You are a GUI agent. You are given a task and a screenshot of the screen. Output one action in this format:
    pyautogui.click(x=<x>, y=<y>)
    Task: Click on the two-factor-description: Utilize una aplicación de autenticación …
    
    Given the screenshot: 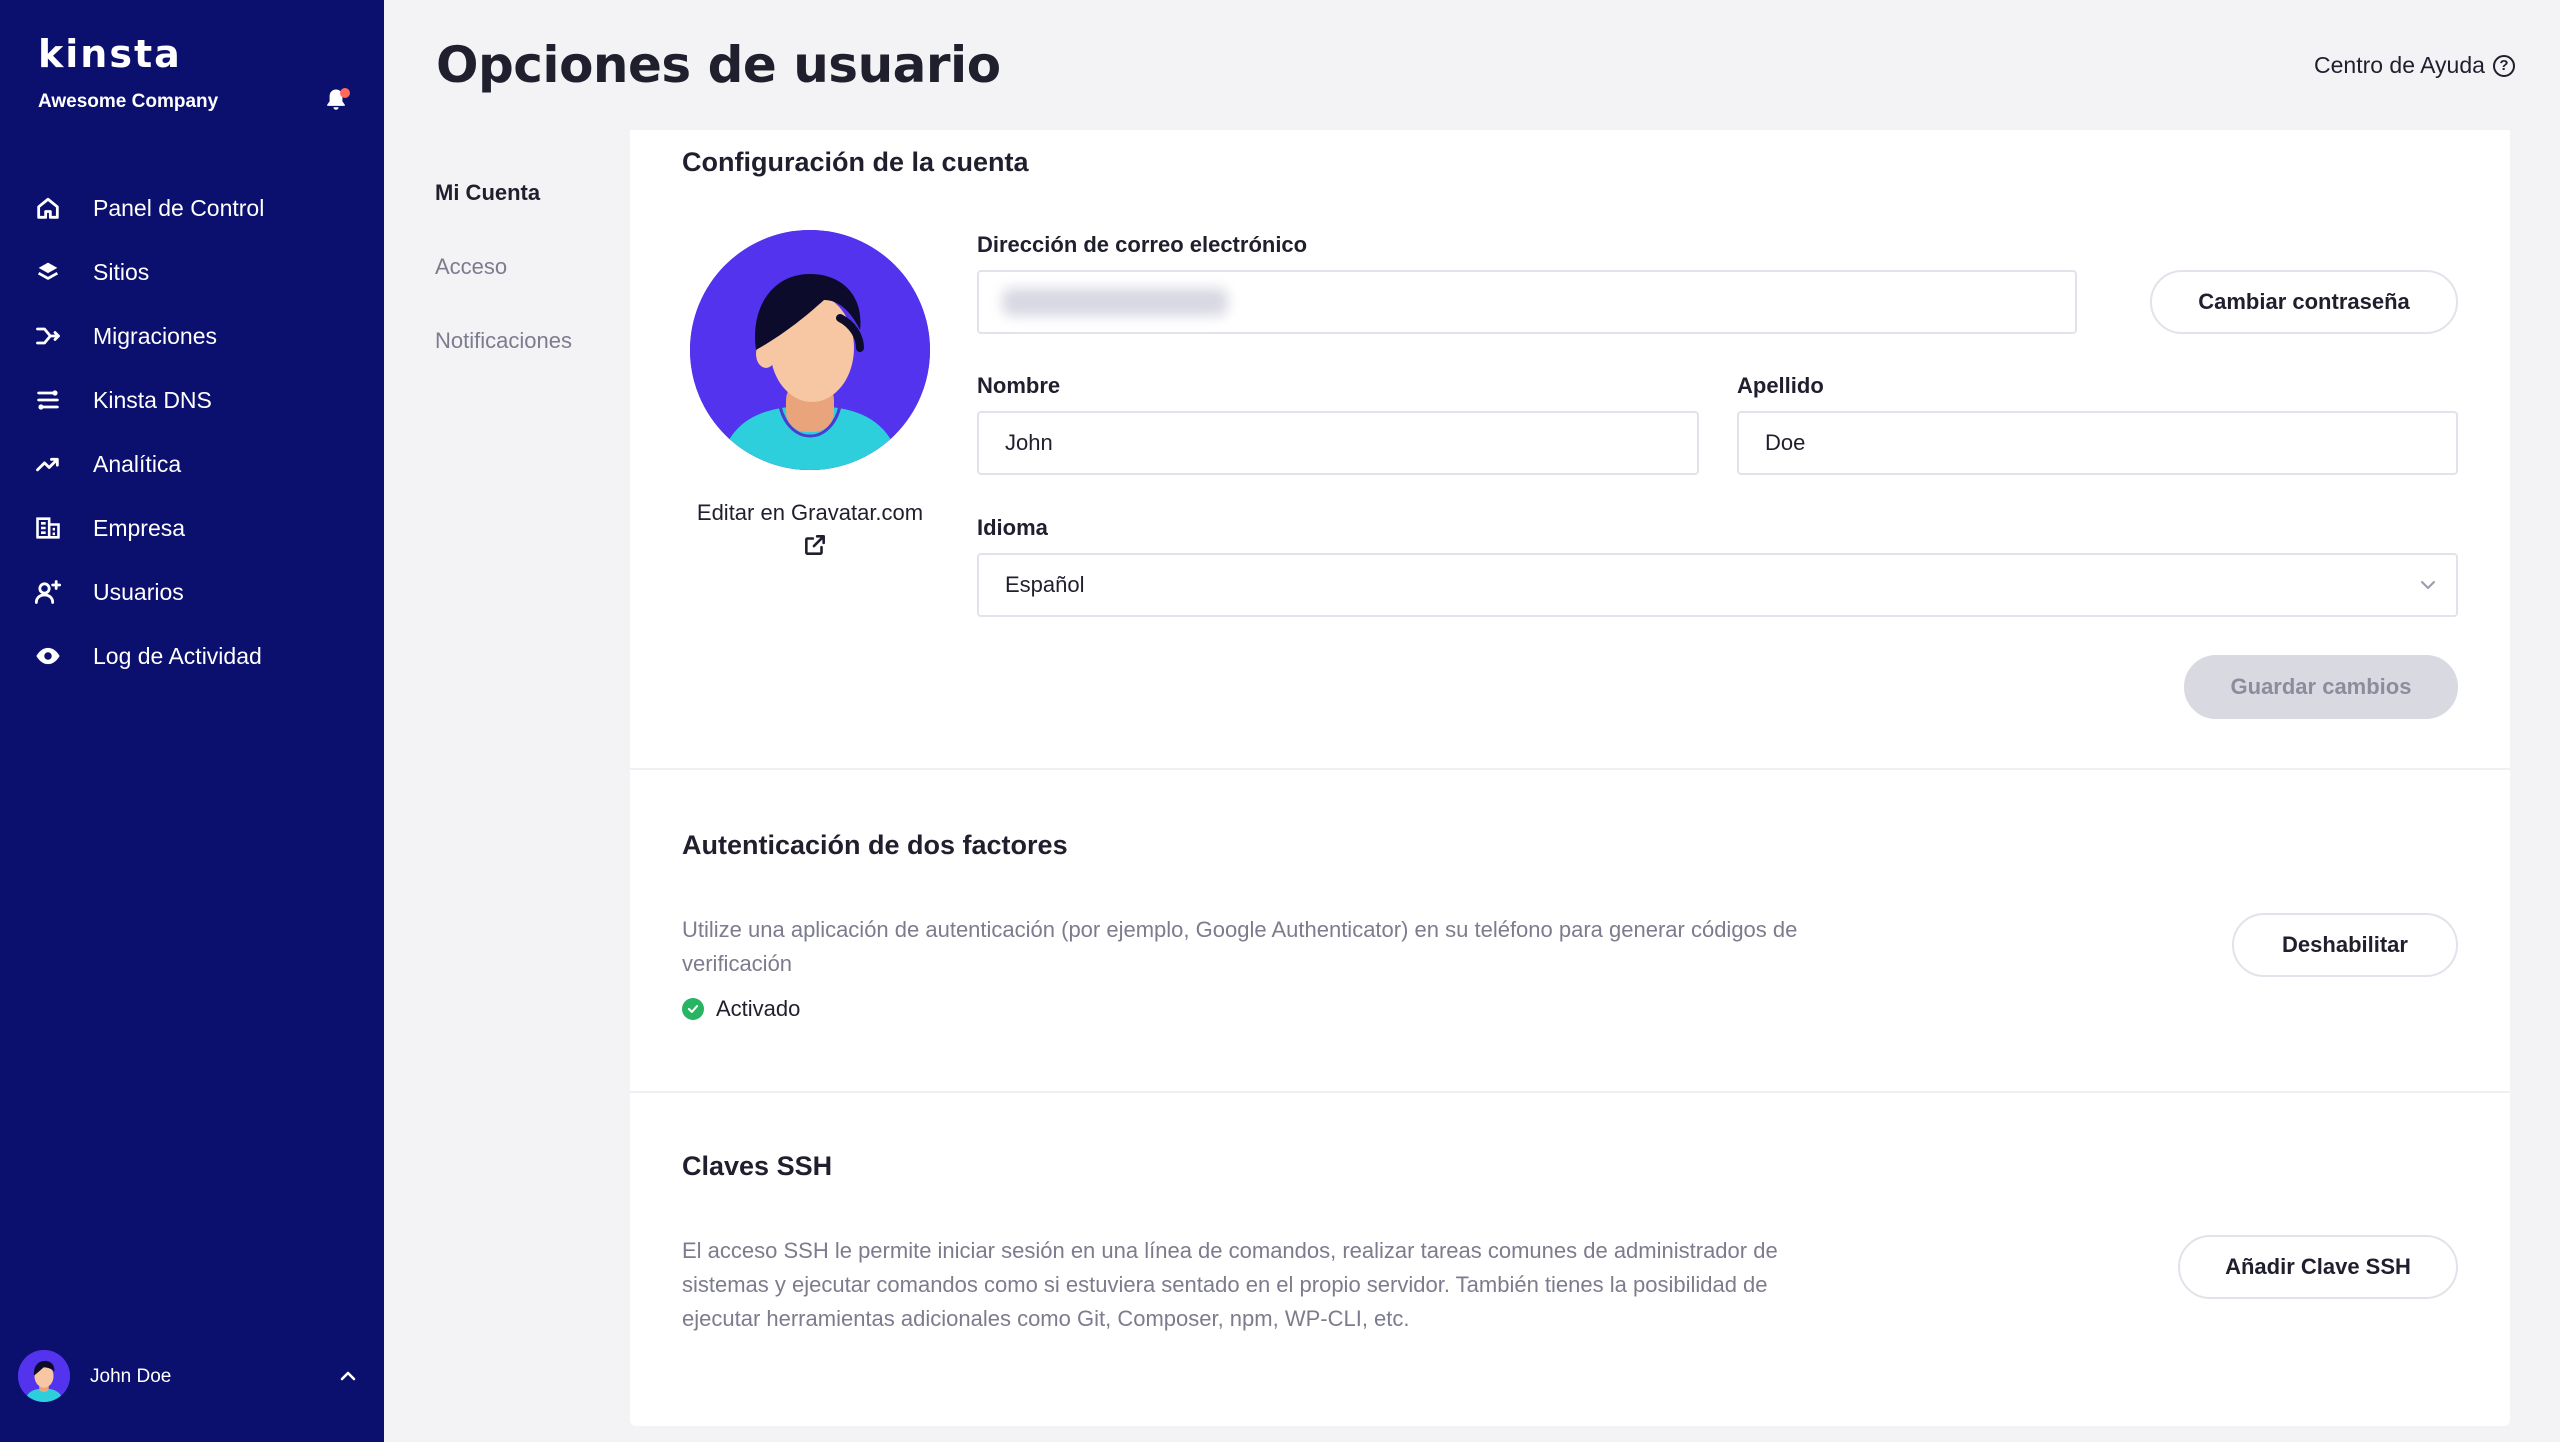 What is the action you would take?
    pyautogui.click(x=1240, y=946)
    